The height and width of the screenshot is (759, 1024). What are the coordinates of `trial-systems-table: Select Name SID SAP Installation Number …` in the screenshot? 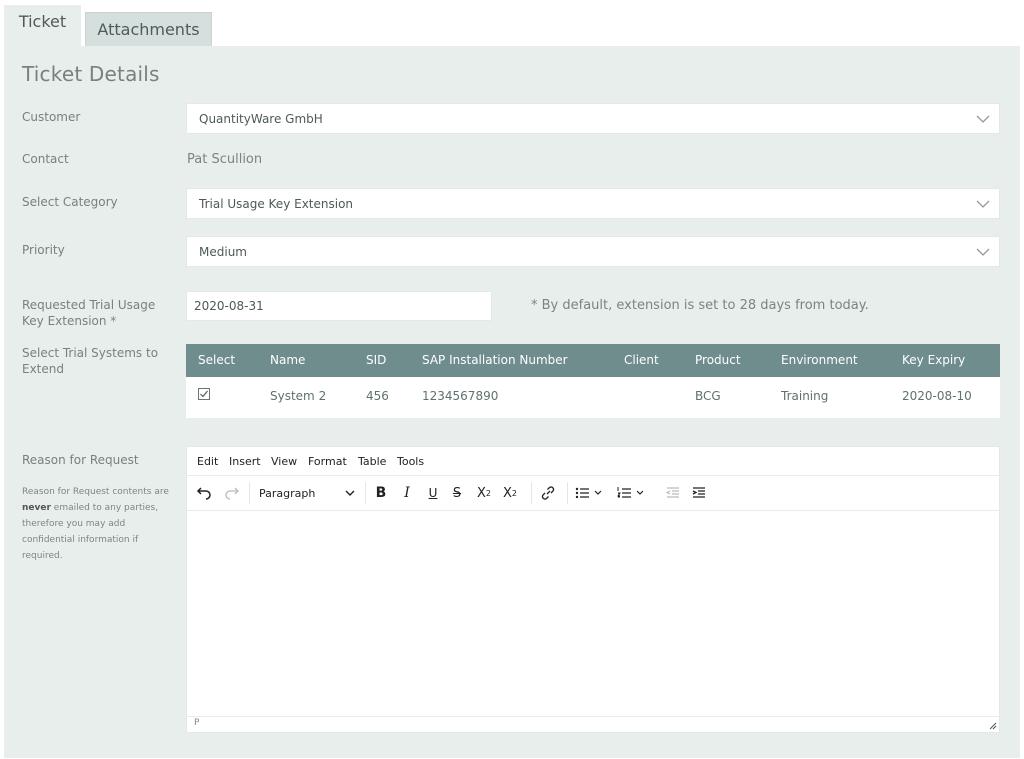 It's located at (593, 381).